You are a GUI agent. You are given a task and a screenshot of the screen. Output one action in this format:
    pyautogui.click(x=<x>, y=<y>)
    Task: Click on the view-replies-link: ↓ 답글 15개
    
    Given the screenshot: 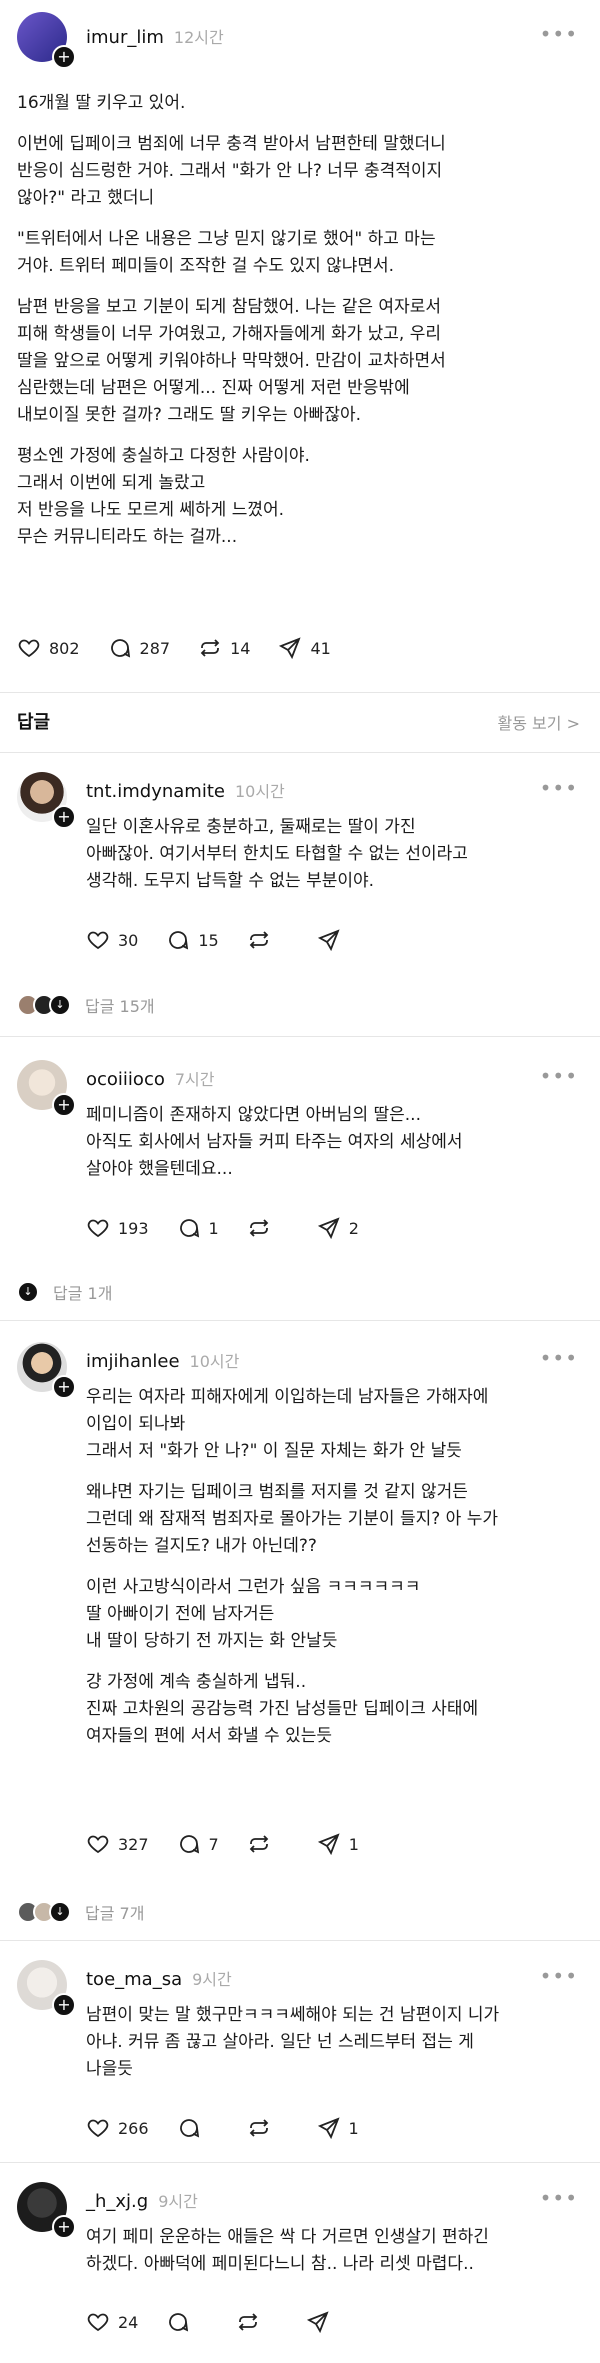 What is the action you would take?
    pyautogui.click(x=86, y=1005)
    